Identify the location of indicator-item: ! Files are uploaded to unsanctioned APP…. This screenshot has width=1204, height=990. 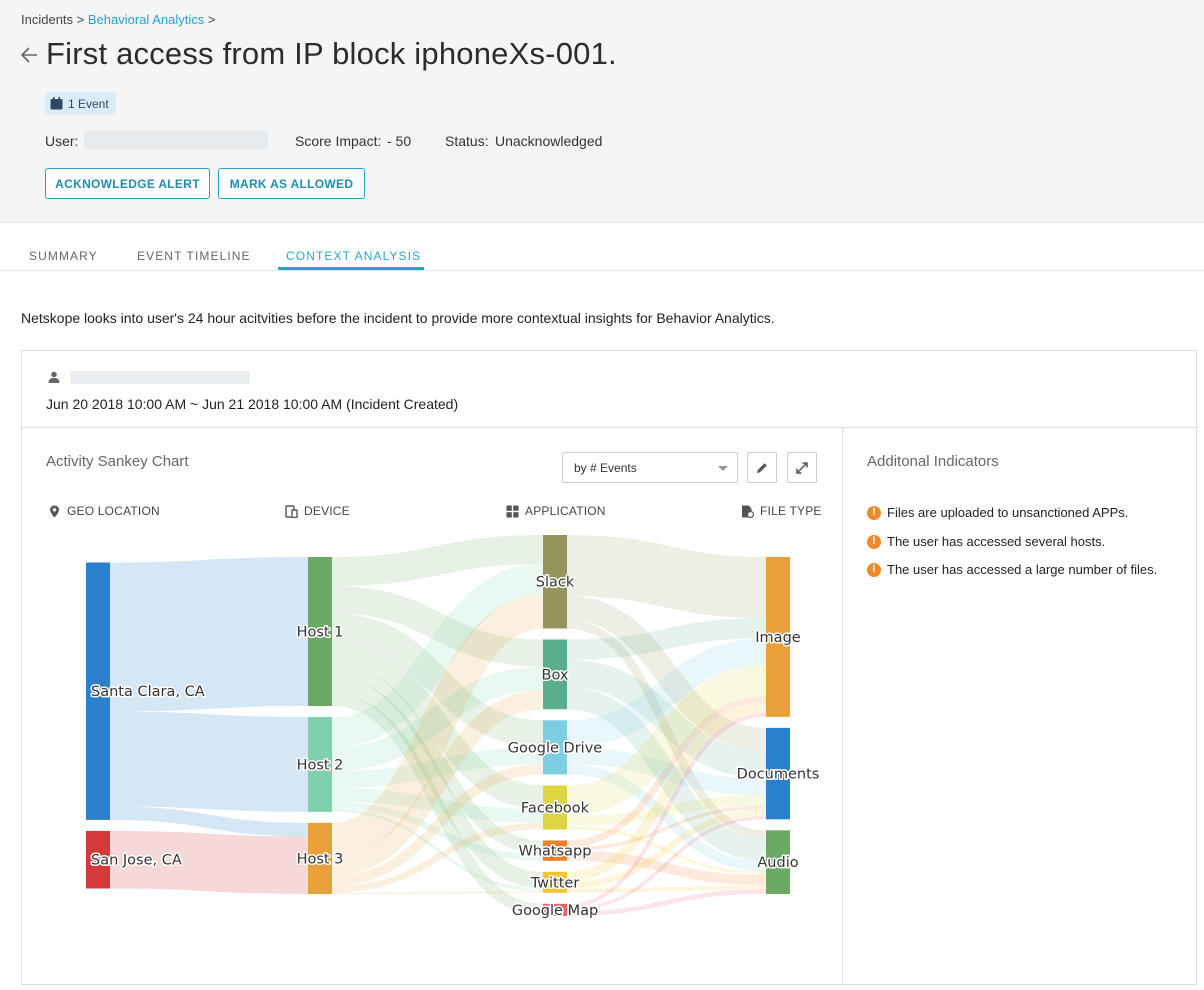
(997, 512).